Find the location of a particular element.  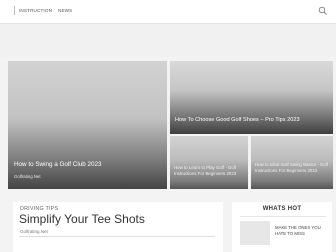

nav-divider is located at coordinates (14, 10).